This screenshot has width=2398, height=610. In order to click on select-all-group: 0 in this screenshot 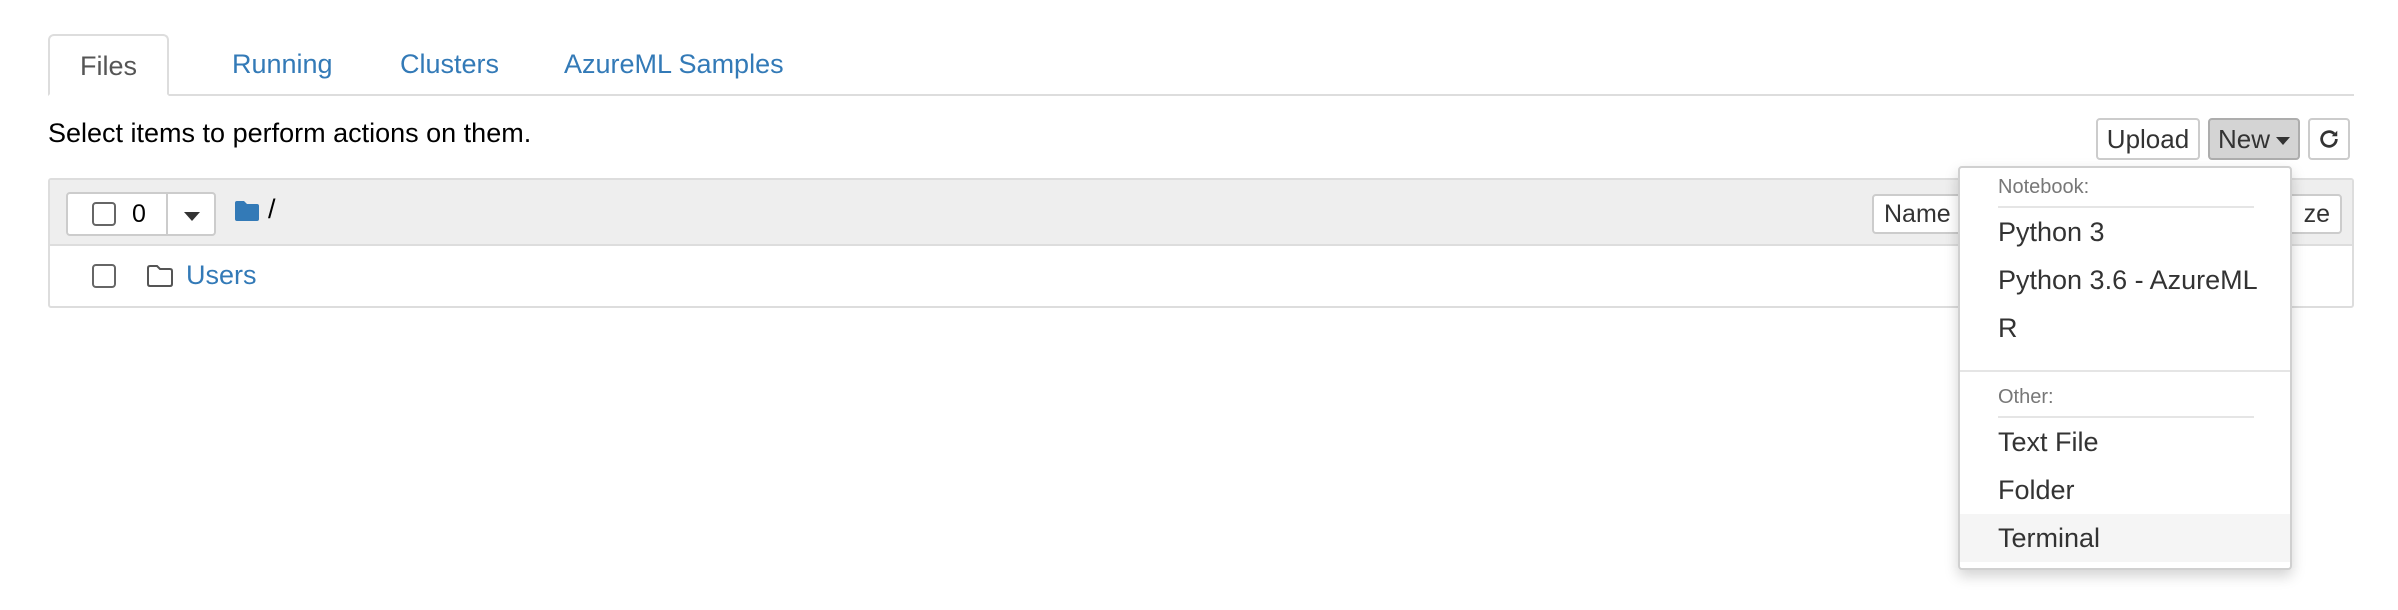, I will do `click(141, 214)`.